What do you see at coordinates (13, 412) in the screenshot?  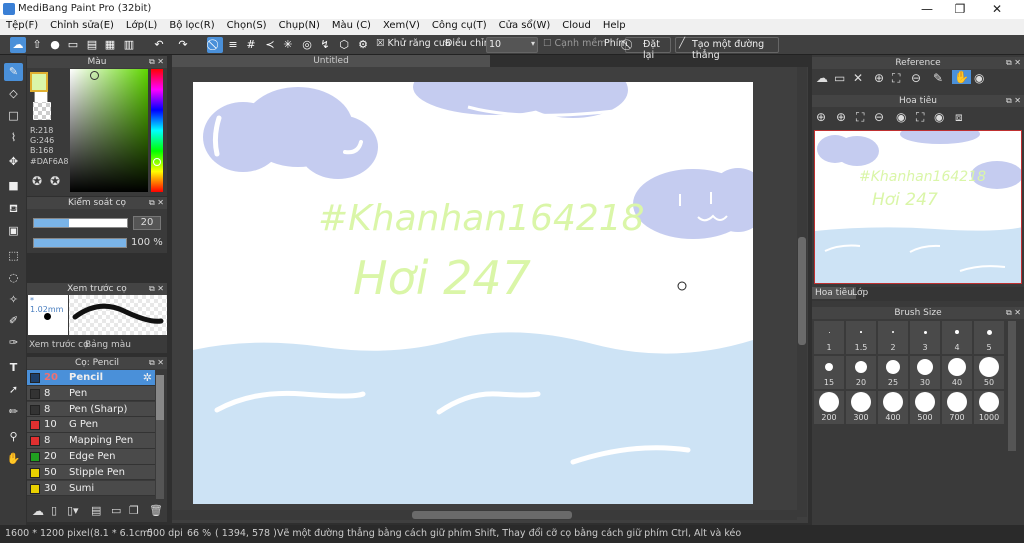 I see `divide-tool-icon: ✏` at bounding box center [13, 412].